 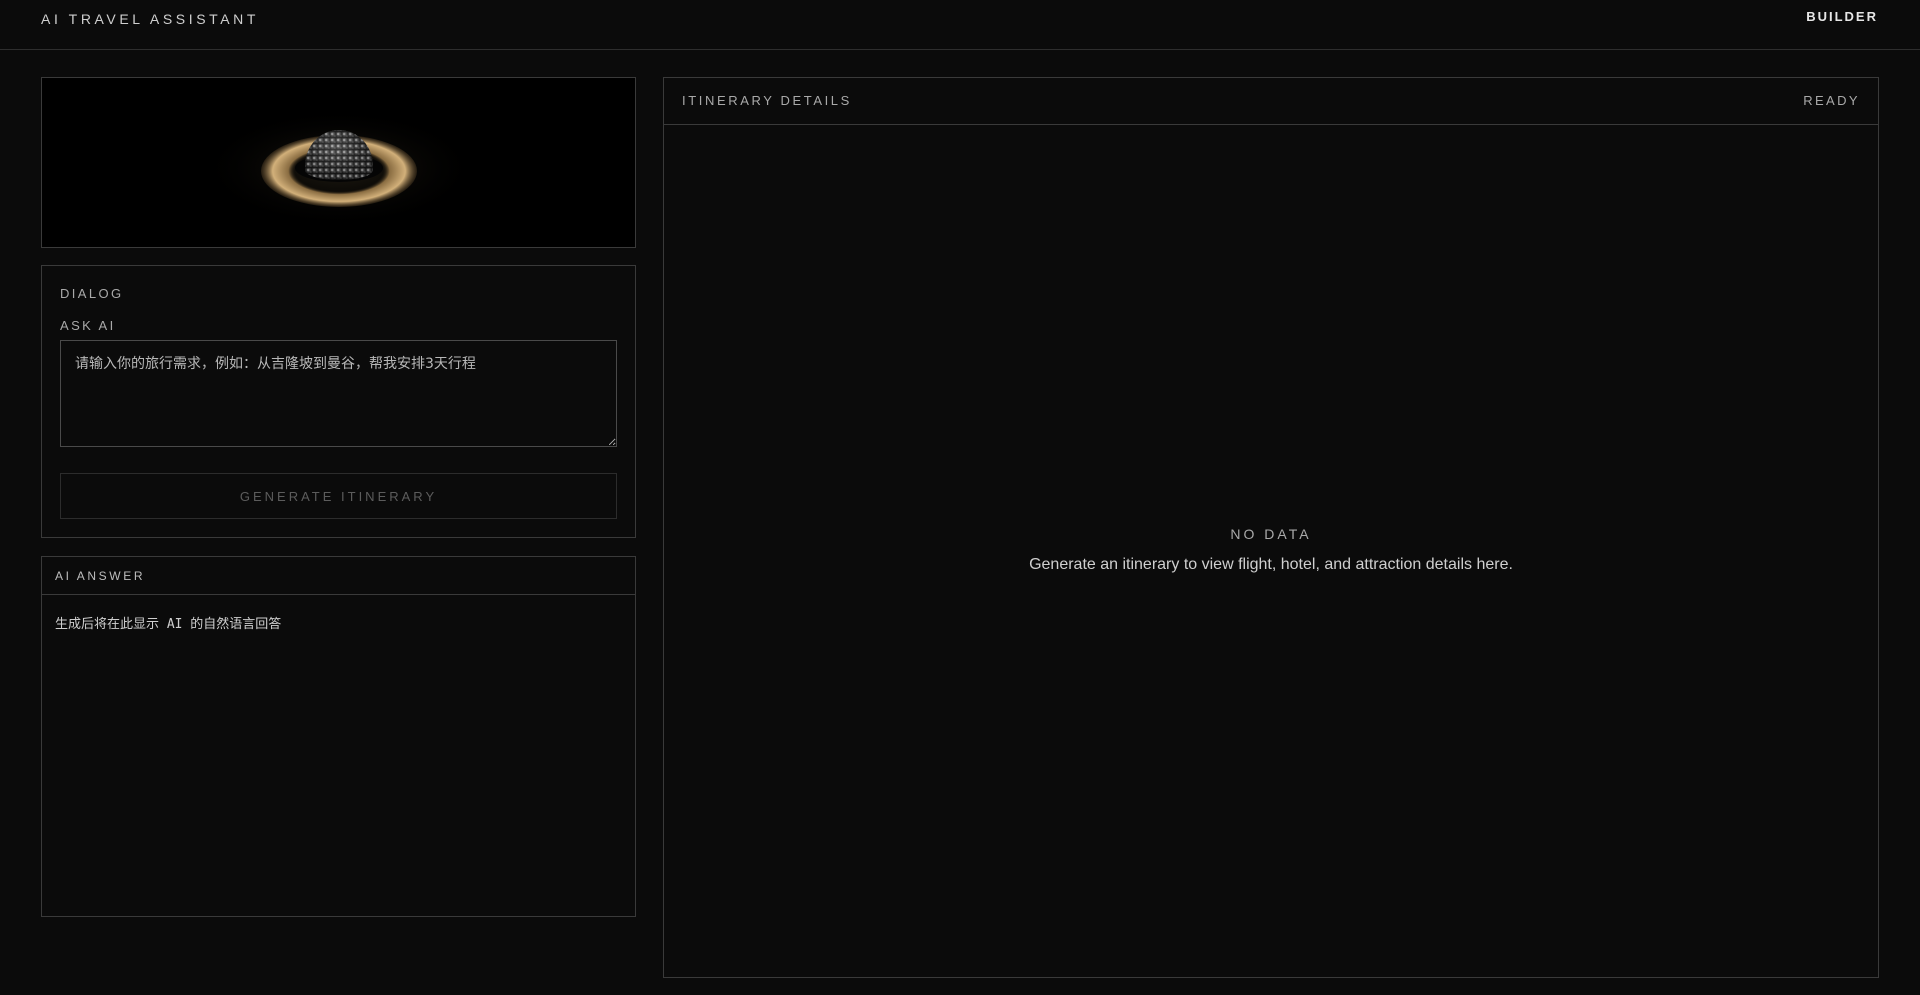 I want to click on top-bar: AI TRAVEL ASSISTANT BUILDER, so click(x=960, y=25).